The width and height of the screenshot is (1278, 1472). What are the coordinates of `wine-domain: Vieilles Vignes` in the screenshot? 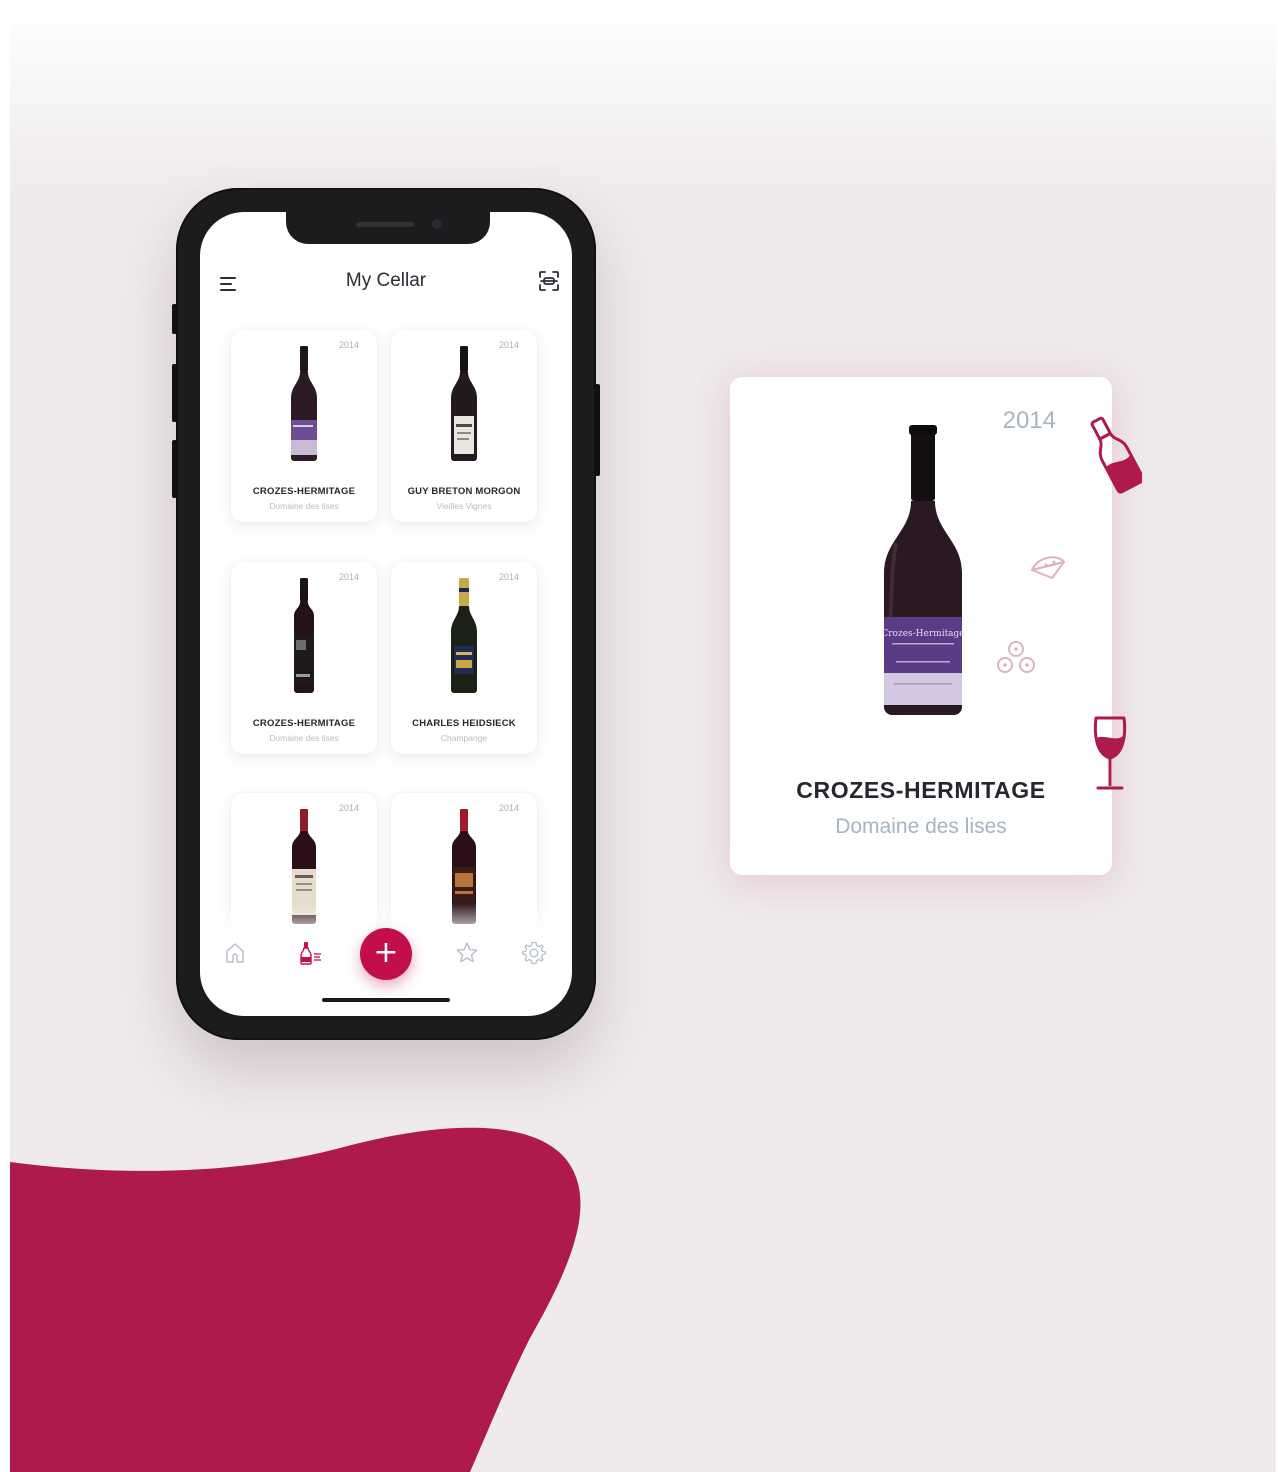 It's located at (464, 506).